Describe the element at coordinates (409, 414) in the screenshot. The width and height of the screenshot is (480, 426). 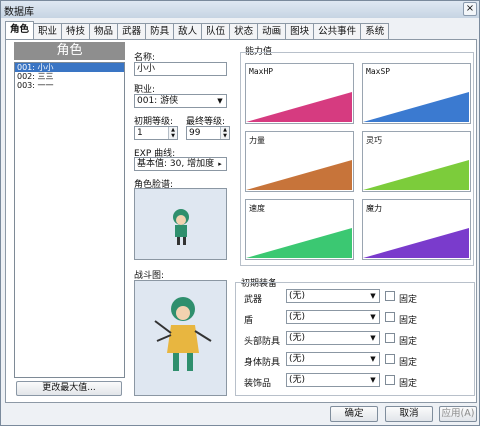
I see `cancel-button: 取消` at that location.